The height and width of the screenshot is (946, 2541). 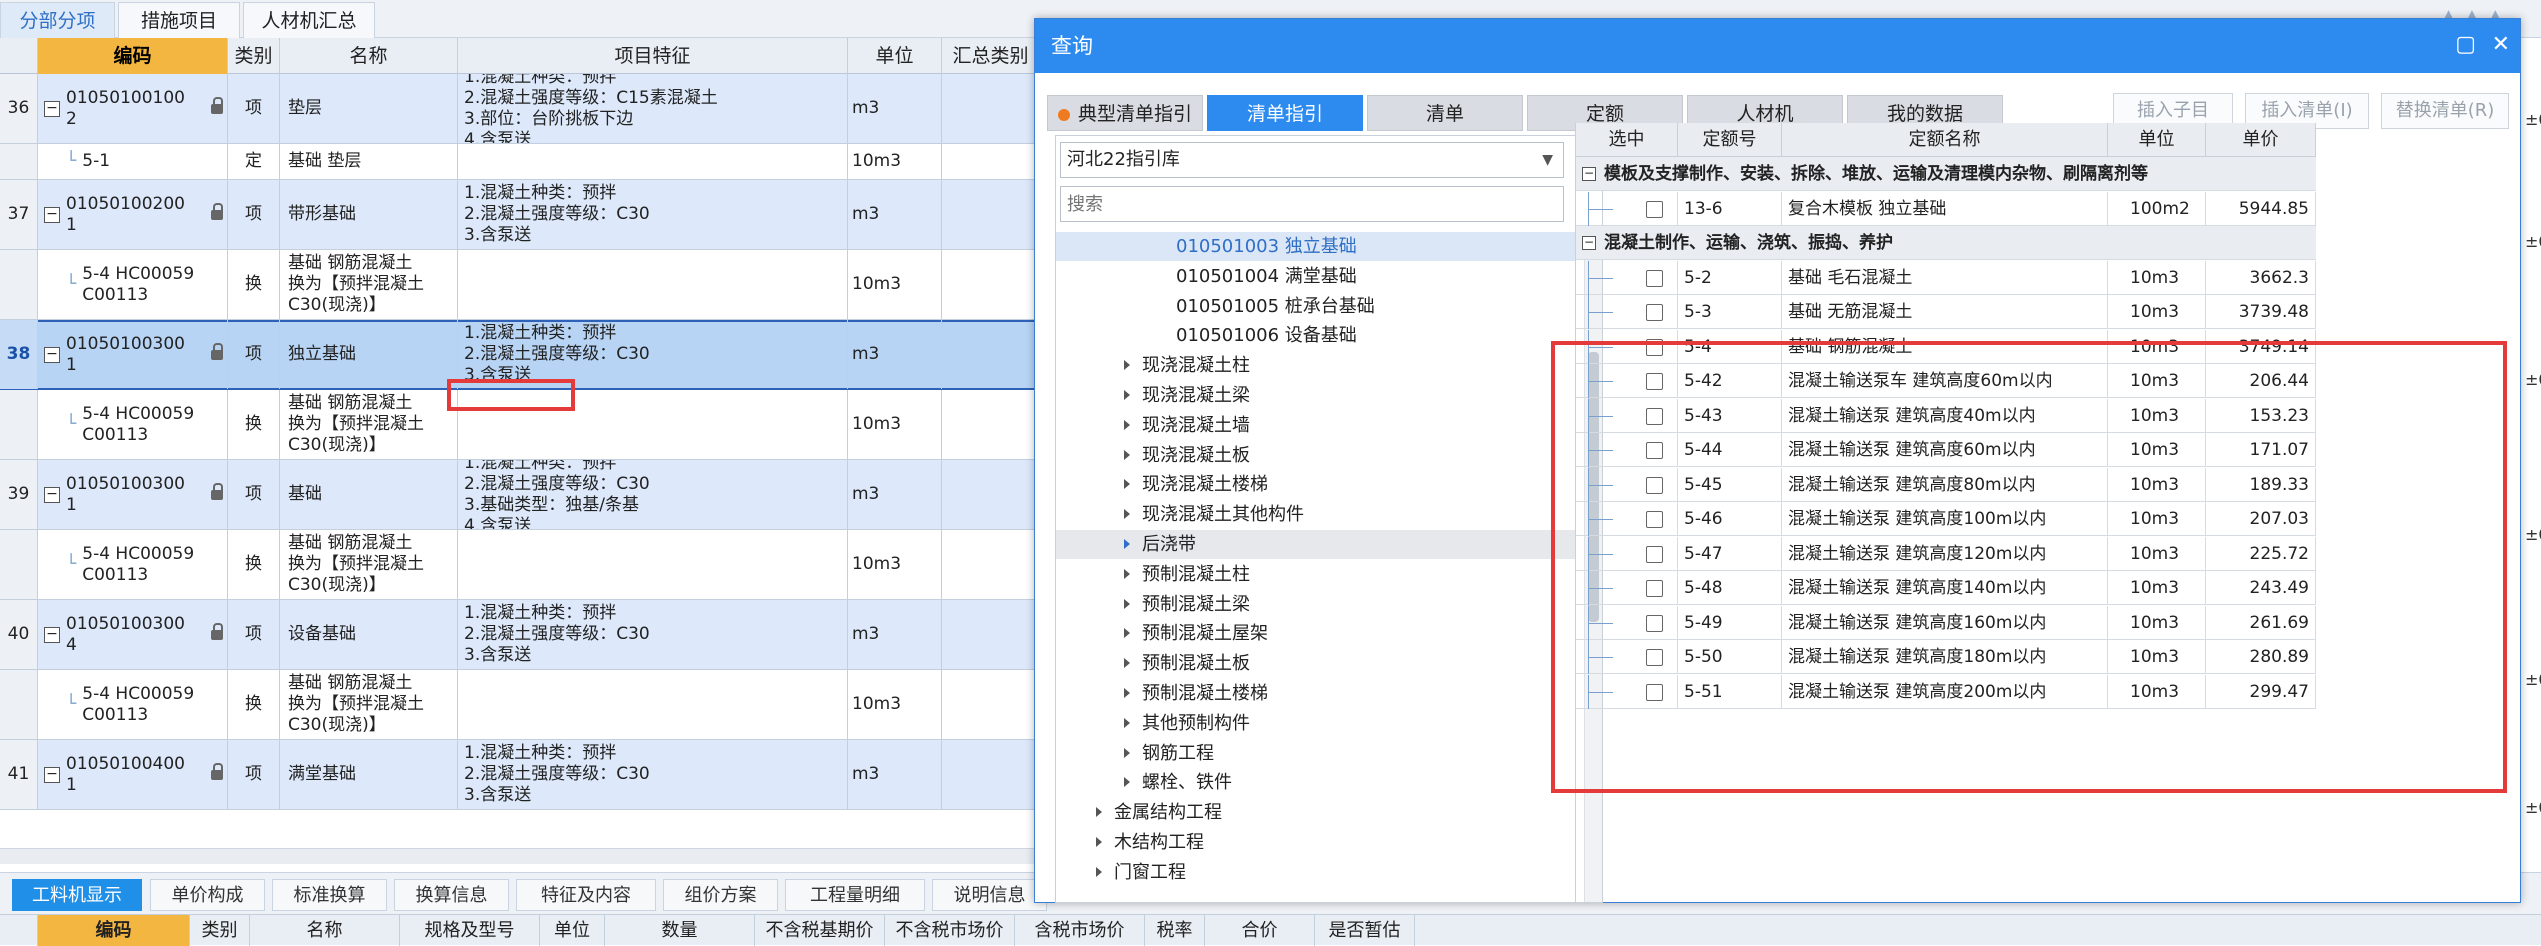 What do you see at coordinates (369, 161) in the screenshot?
I see `row-name: 基础 垫层` at bounding box center [369, 161].